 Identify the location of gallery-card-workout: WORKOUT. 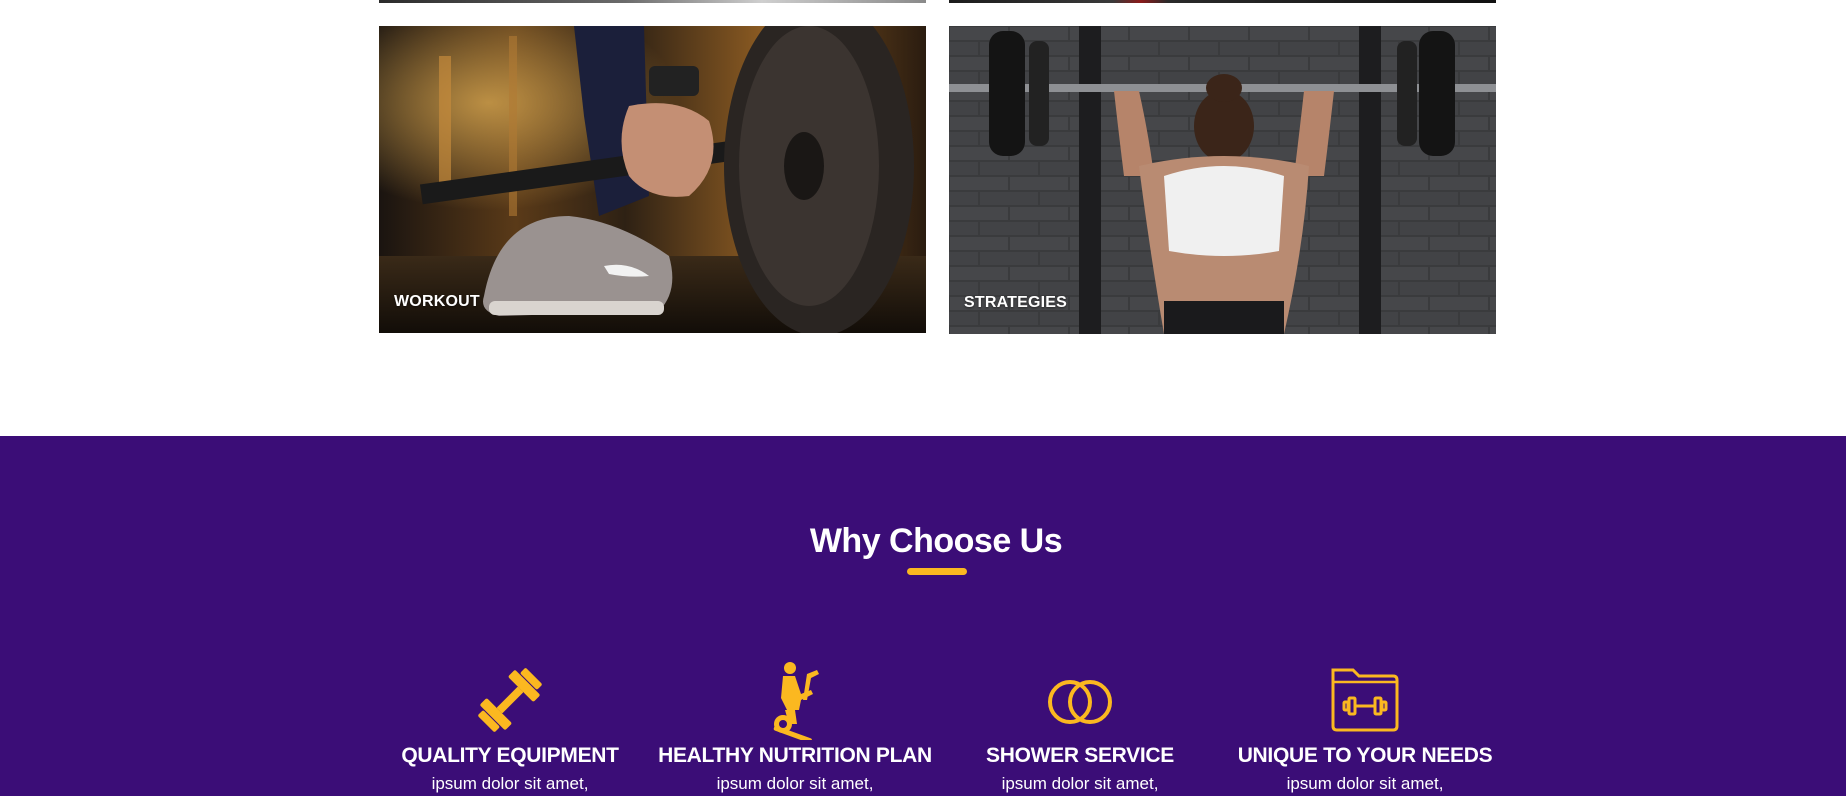
(652, 179).